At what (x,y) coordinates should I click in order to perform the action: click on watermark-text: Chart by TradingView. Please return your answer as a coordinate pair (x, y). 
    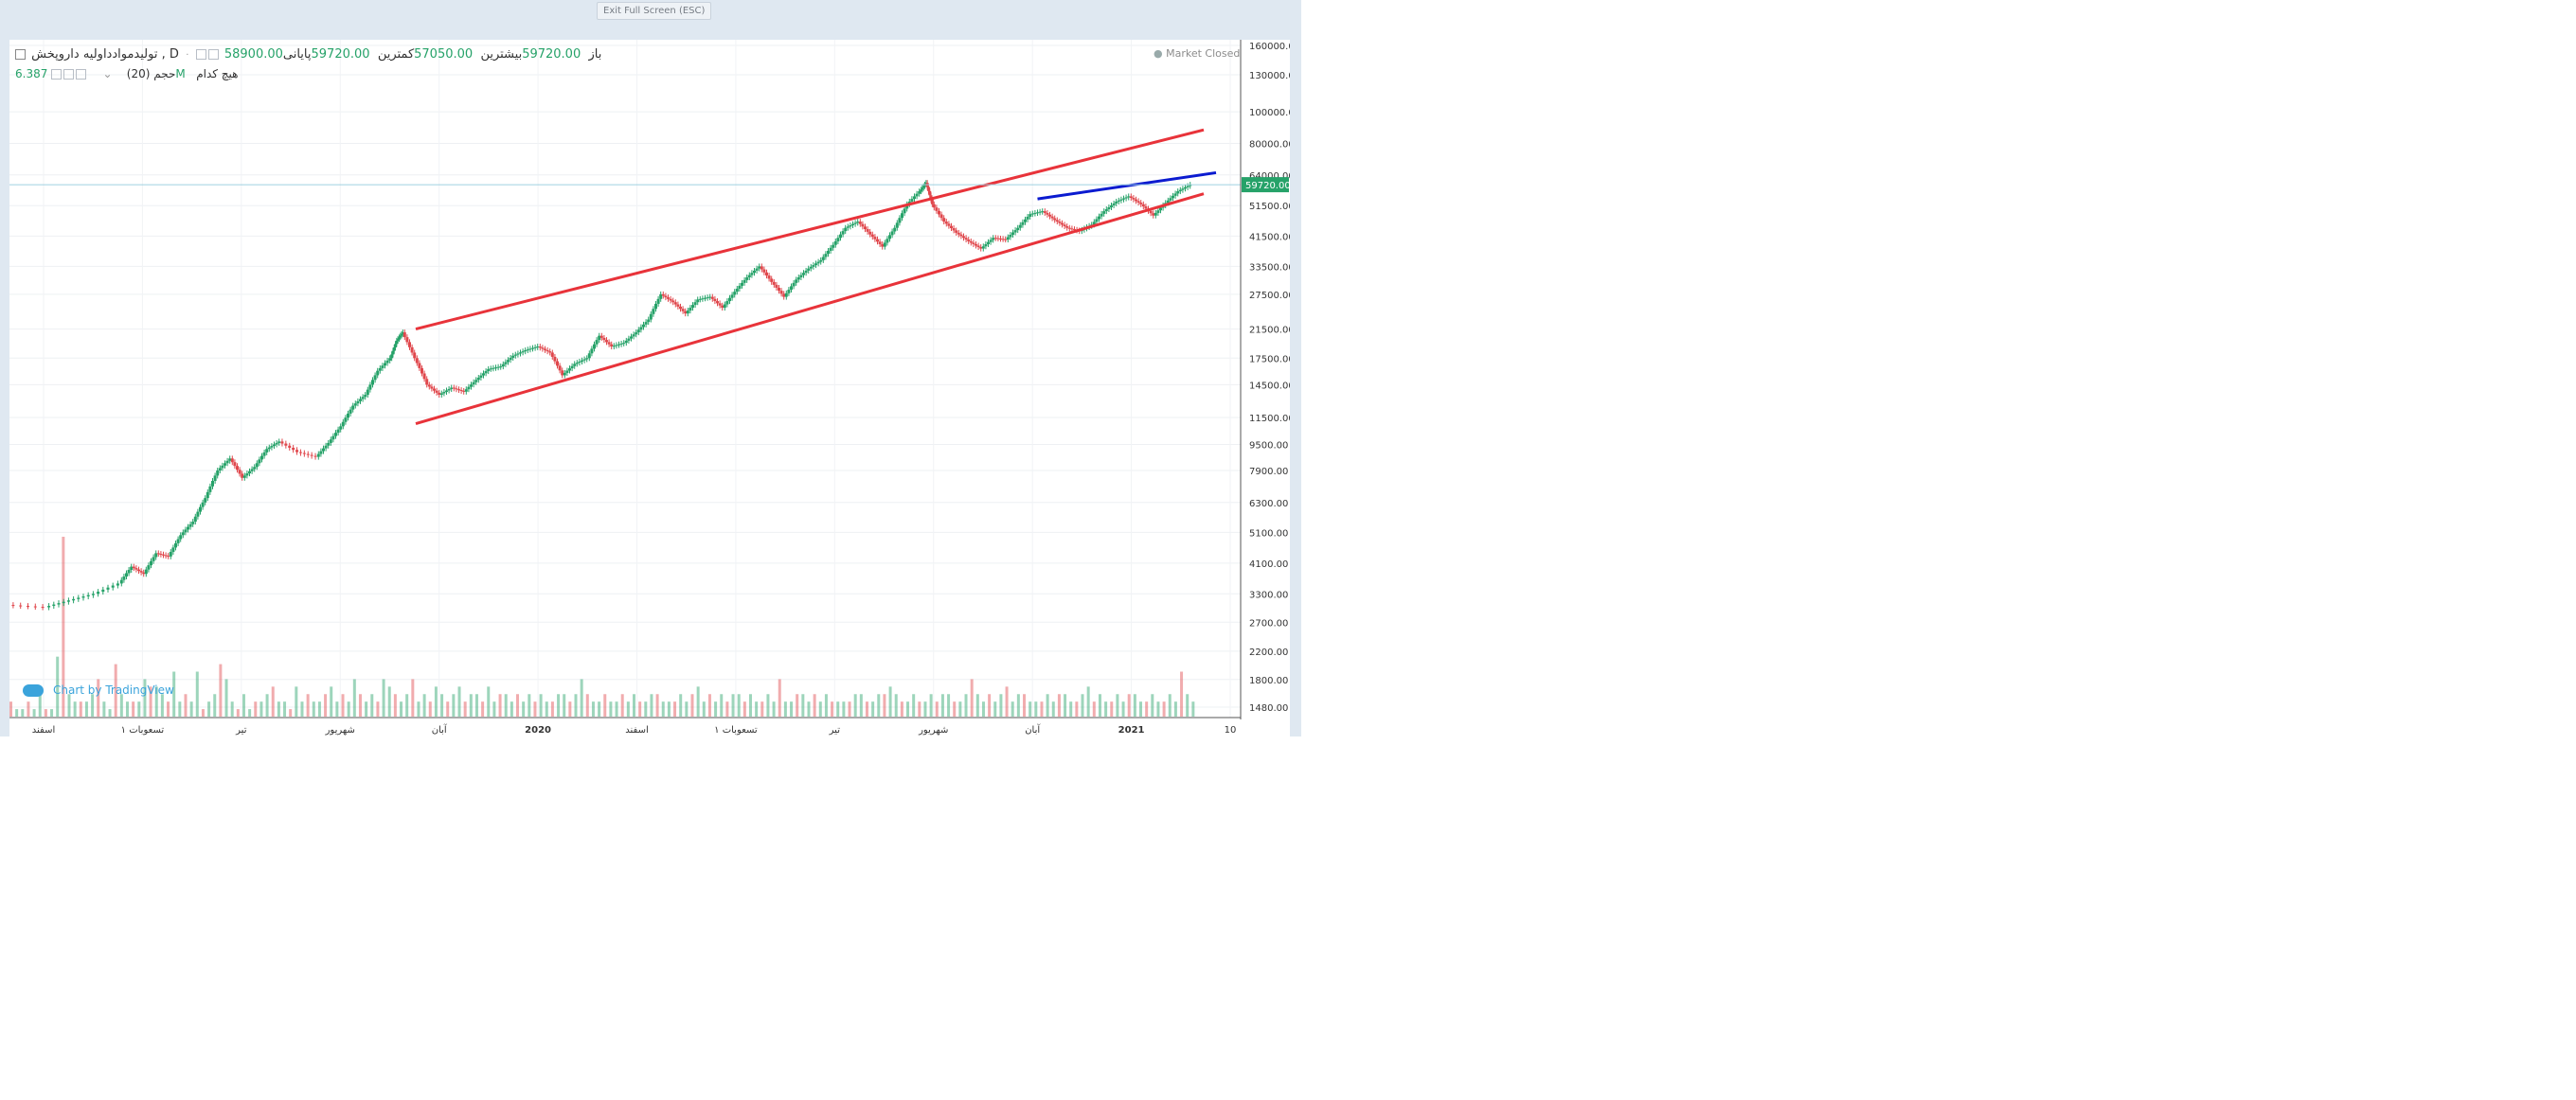
    Looking at the image, I should click on (113, 690).